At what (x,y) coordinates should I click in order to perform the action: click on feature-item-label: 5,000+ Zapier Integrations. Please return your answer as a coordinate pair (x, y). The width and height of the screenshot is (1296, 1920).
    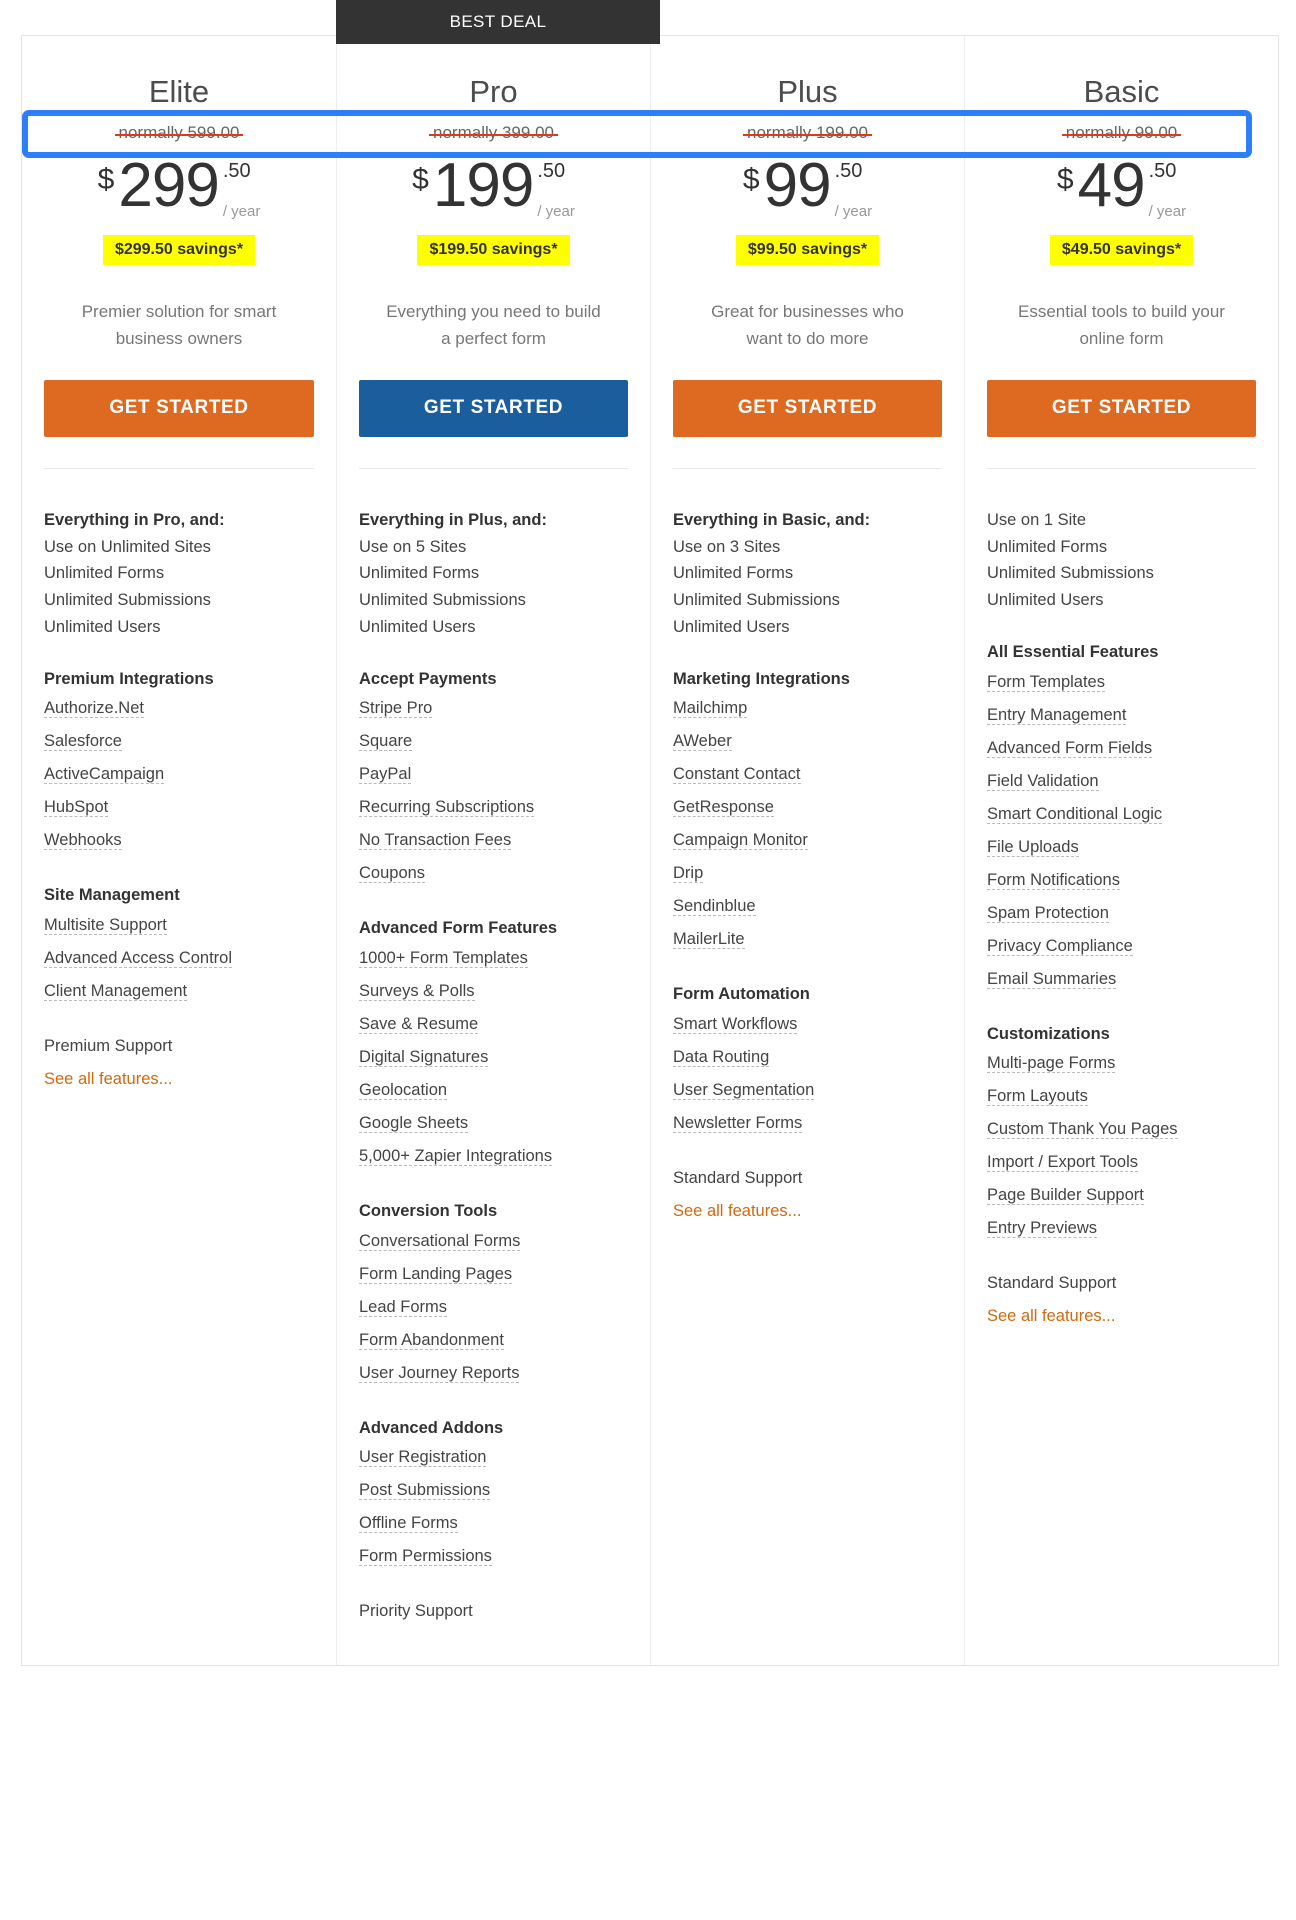
    Looking at the image, I should click on (456, 1156).